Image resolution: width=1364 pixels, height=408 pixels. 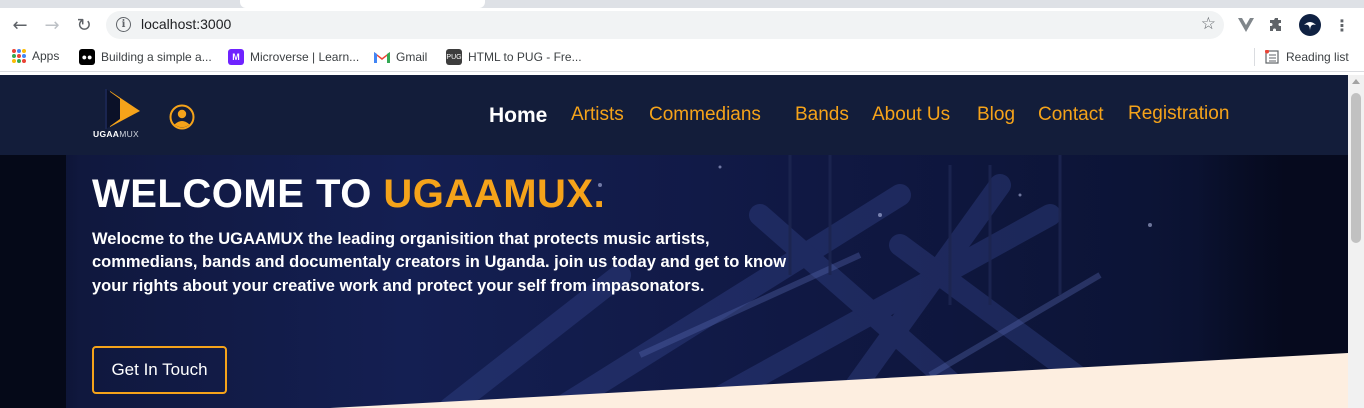 I want to click on site-info-icon: i, so click(x=123, y=24).